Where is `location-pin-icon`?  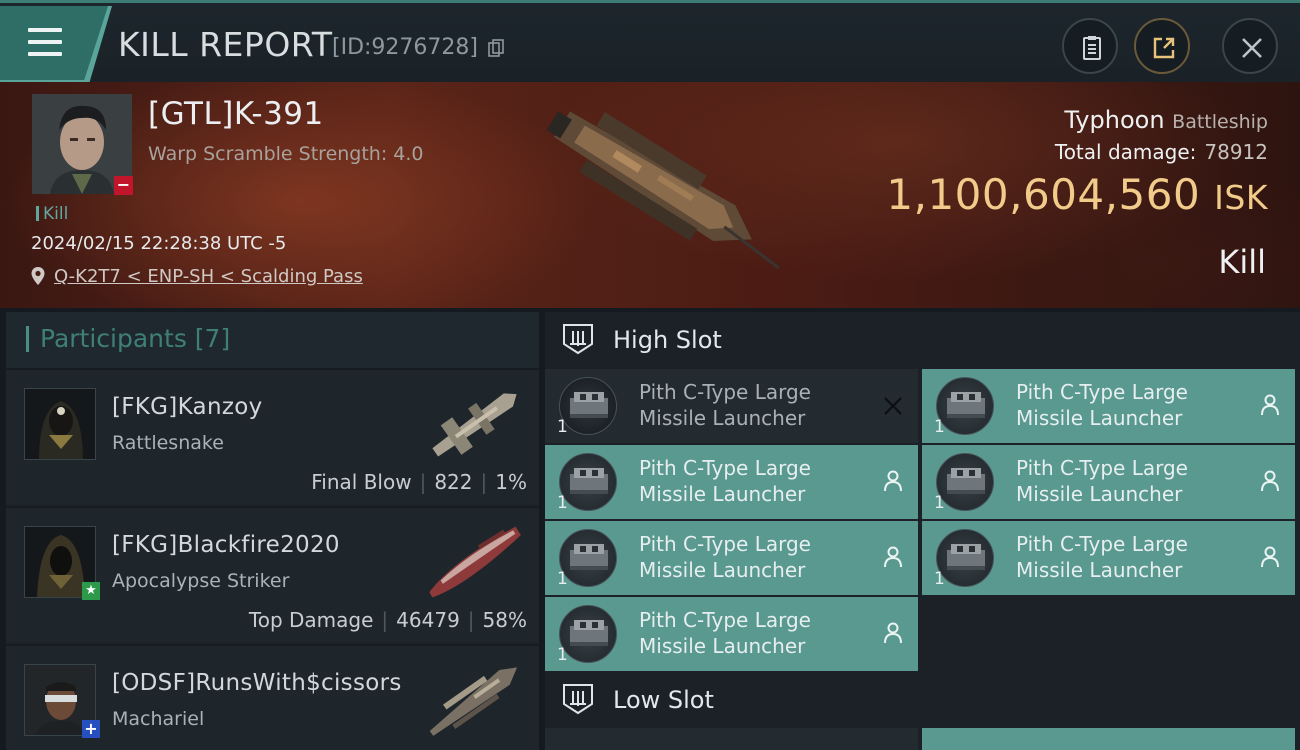 location-pin-icon is located at coordinates (38, 276).